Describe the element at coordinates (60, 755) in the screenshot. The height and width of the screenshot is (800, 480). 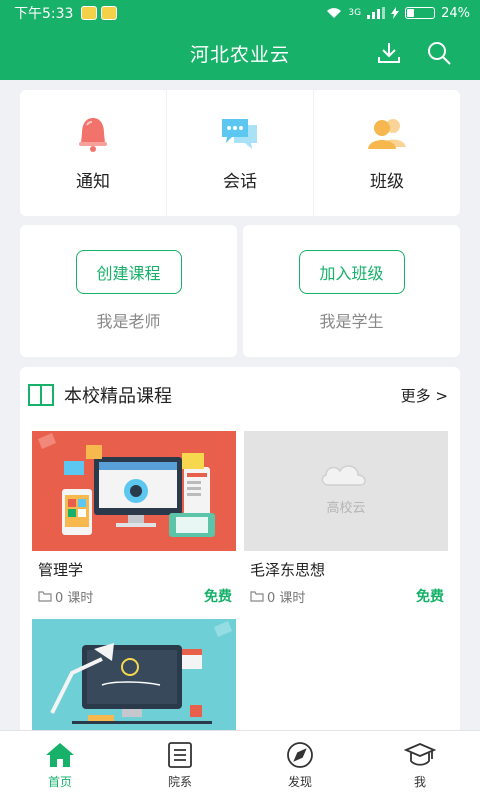
I see `home-icon` at that location.